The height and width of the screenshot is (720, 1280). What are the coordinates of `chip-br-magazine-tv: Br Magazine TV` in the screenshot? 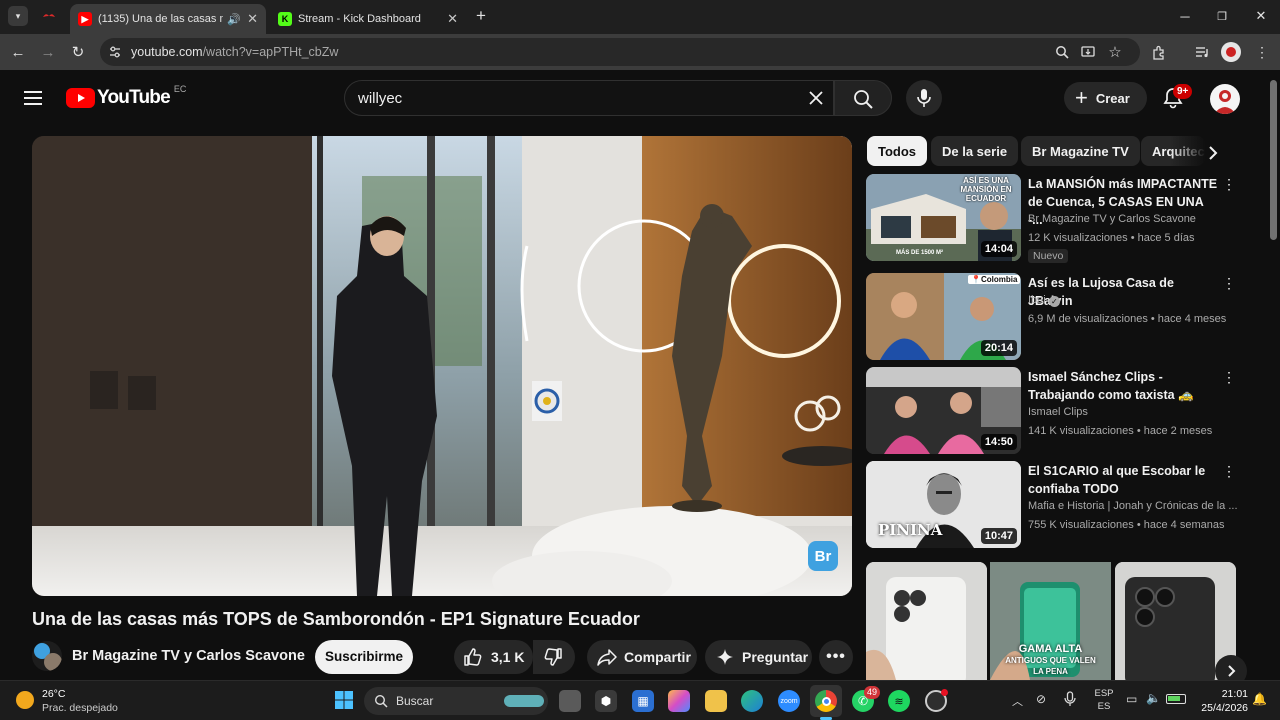 It's located at (1080, 151).